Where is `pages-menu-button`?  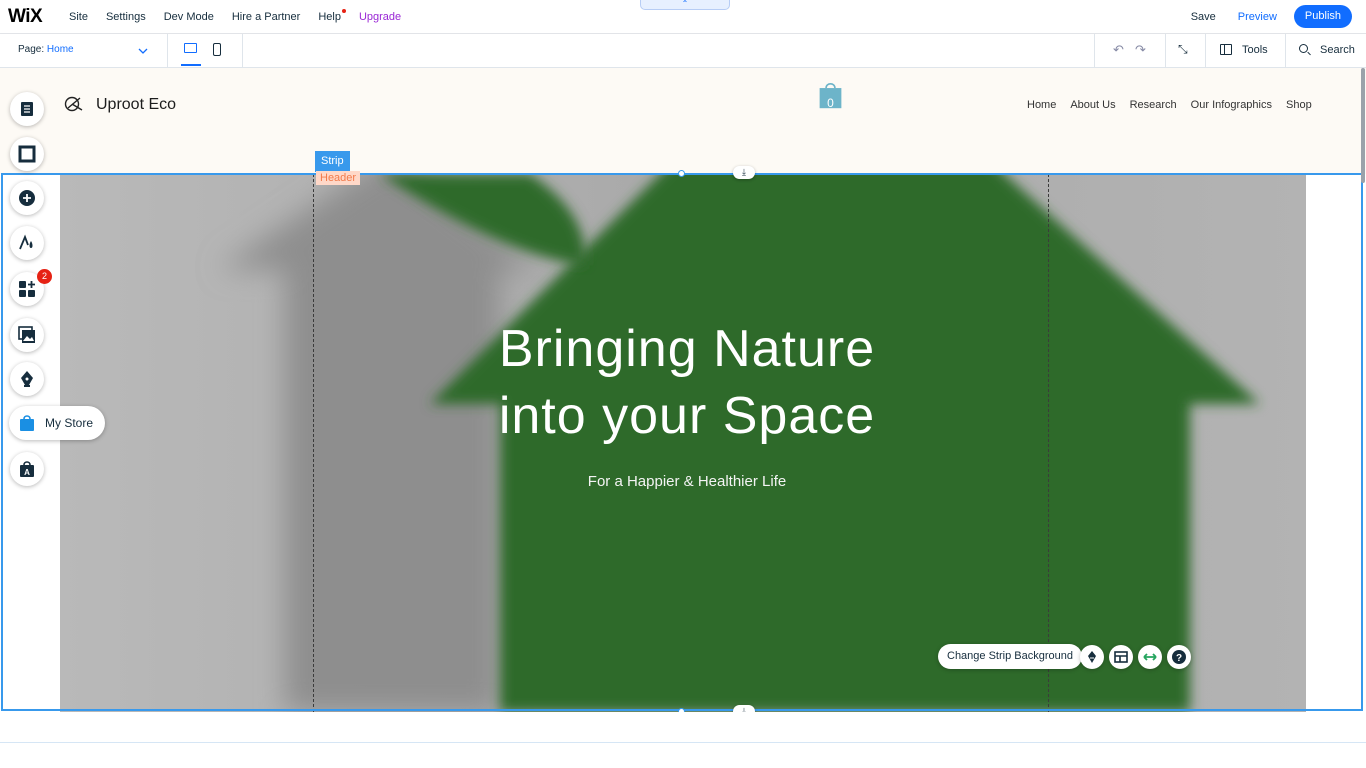
pages-menu-button is located at coordinates (27, 109).